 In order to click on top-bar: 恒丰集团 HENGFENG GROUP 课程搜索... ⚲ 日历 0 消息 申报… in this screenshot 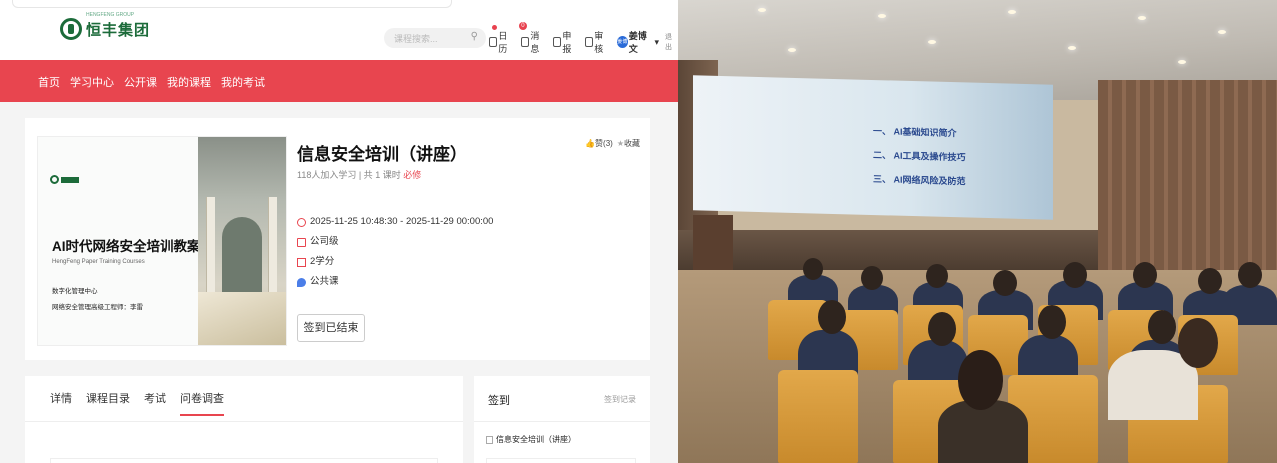, I will do `click(339, 30)`.